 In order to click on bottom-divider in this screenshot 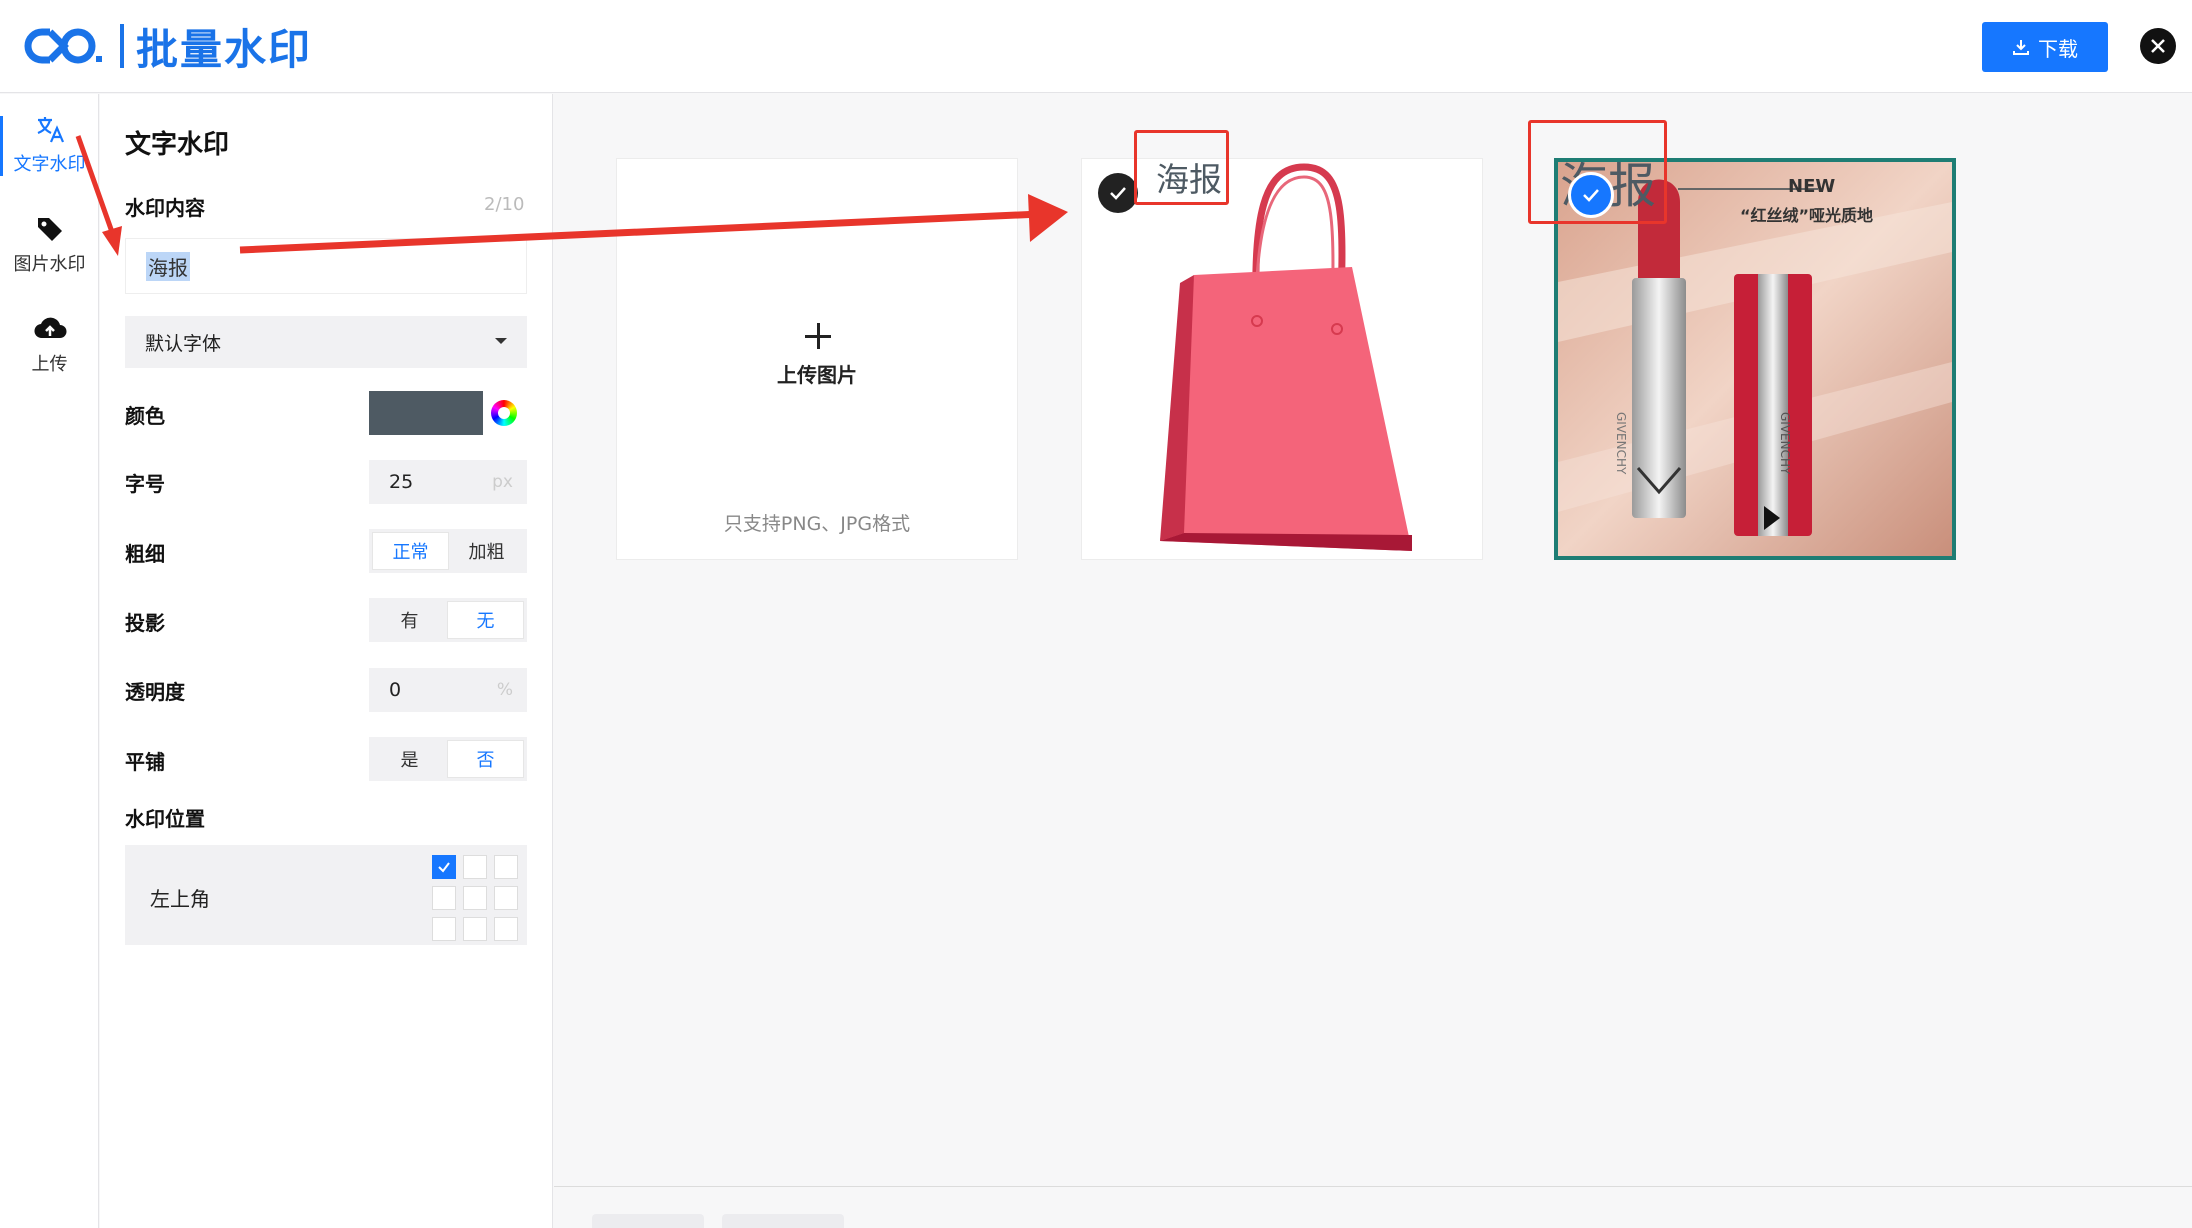, I will do `click(1373, 1186)`.